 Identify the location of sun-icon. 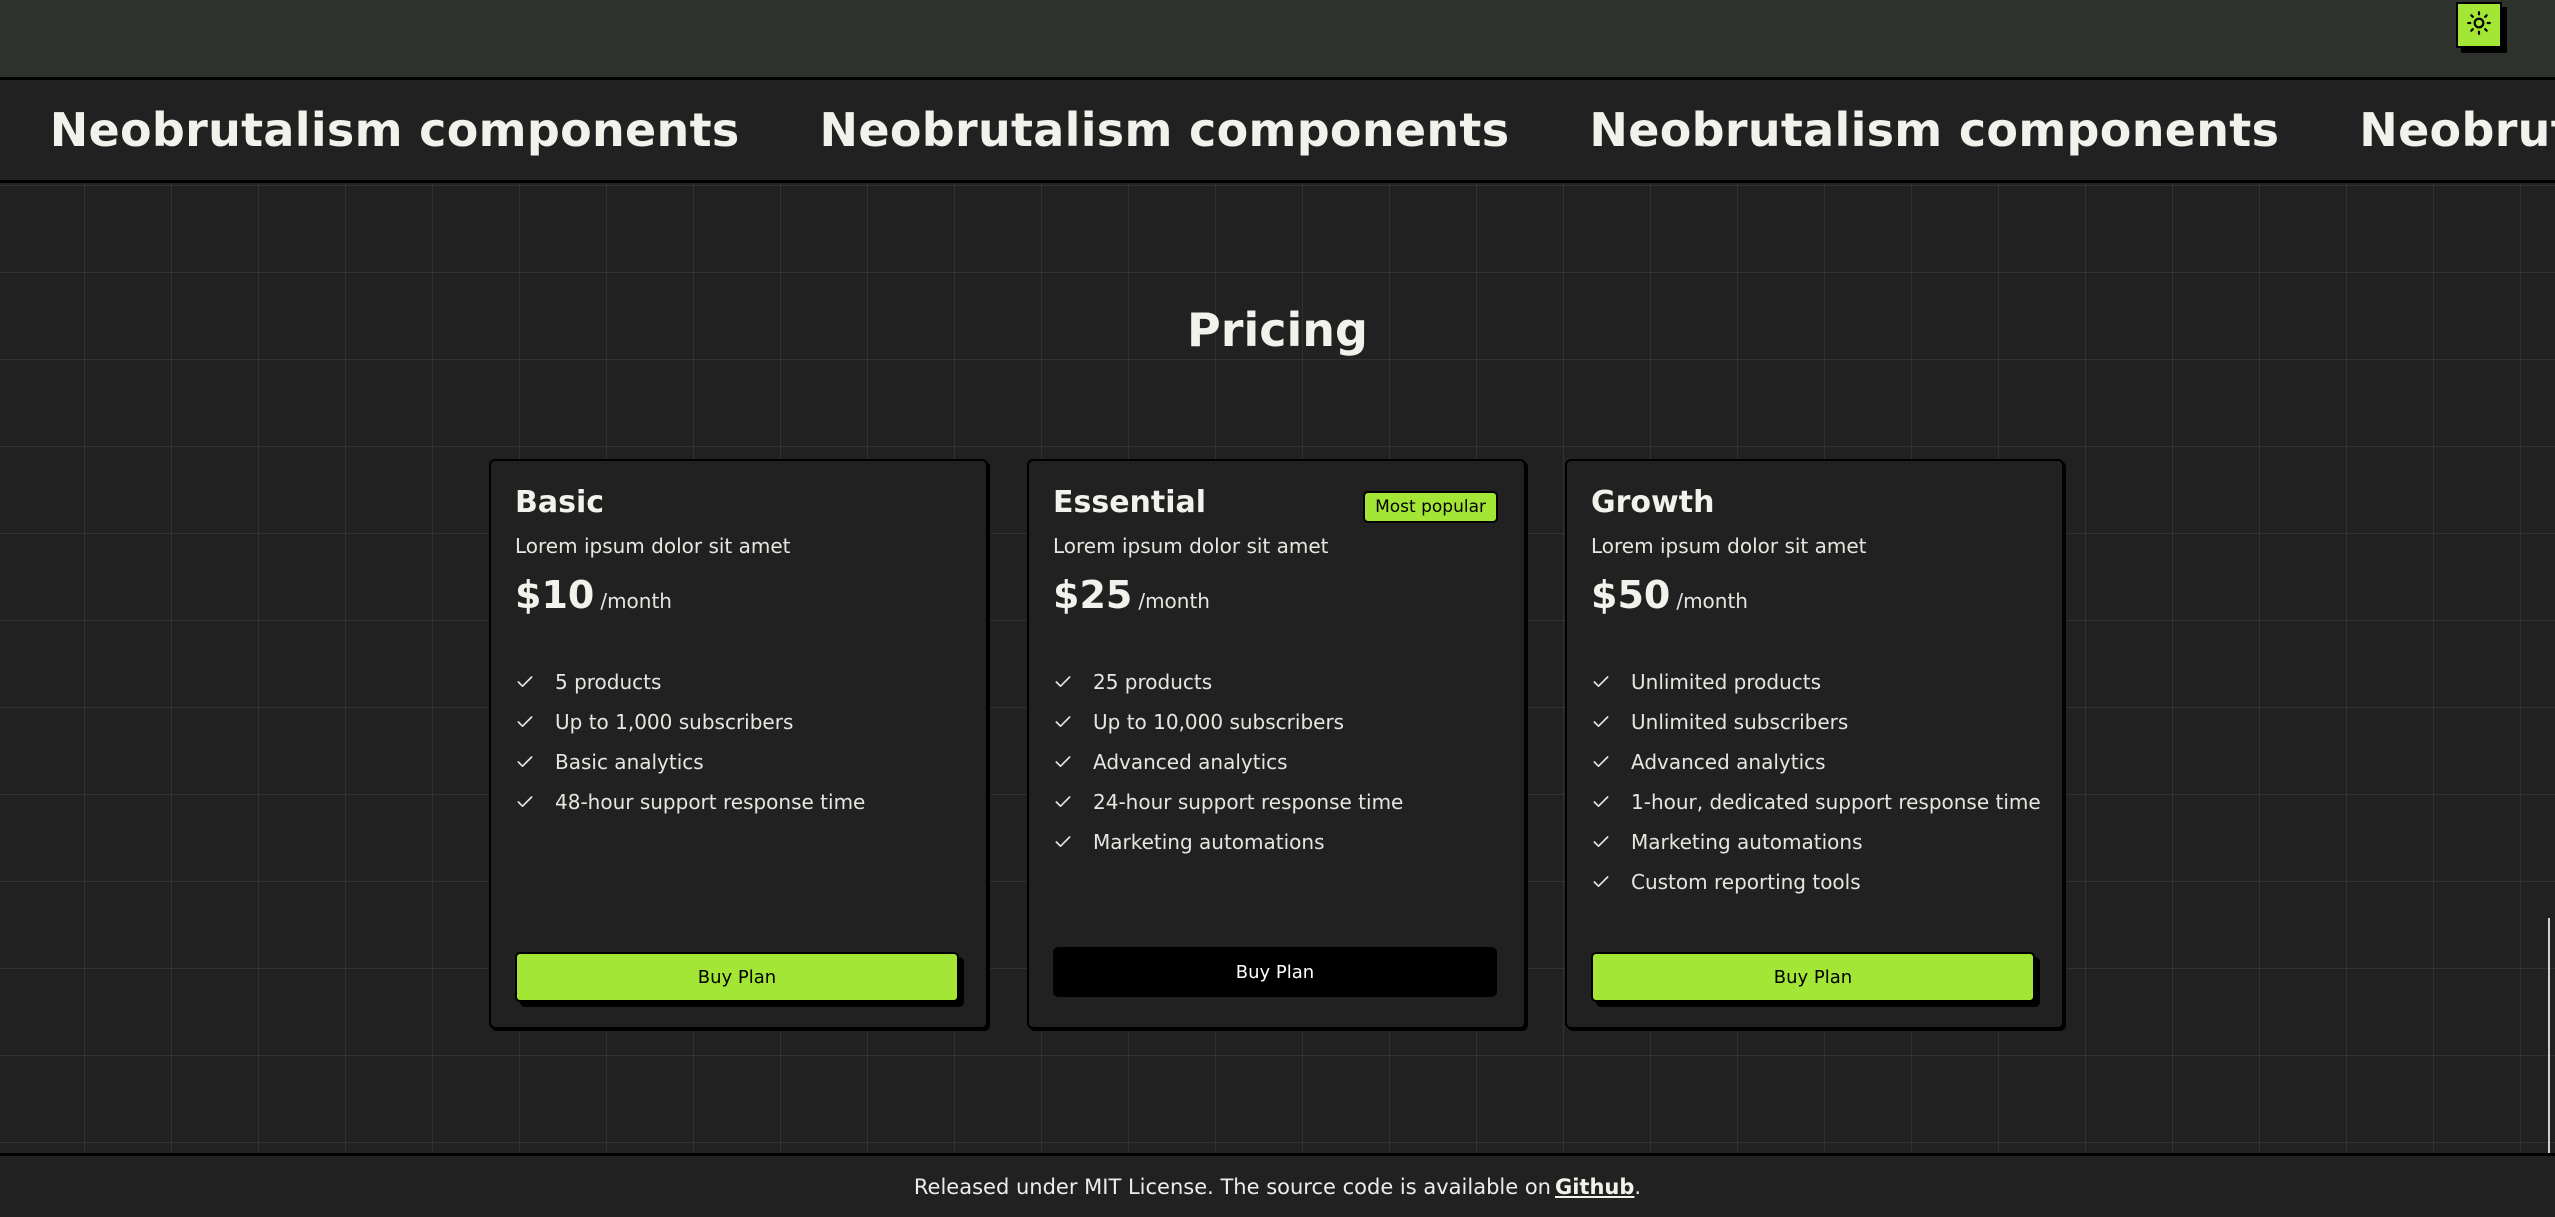
(2479, 25).